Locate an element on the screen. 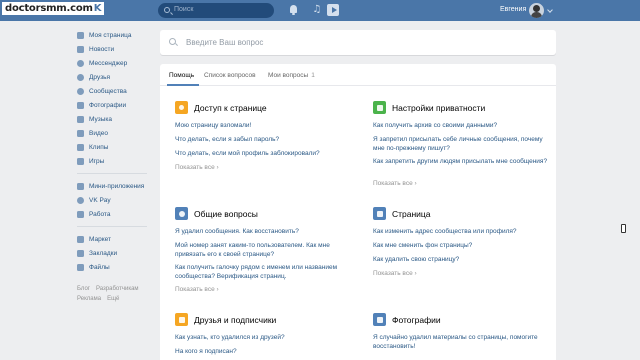 The image size is (640, 360). video-icon is located at coordinates (80, 133).